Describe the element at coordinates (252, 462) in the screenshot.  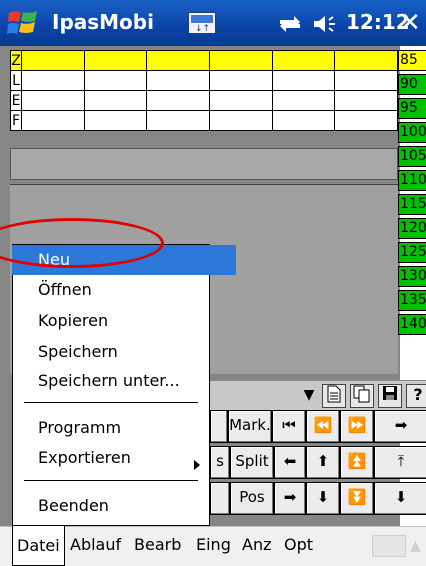
I see `split-button: Split` at that location.